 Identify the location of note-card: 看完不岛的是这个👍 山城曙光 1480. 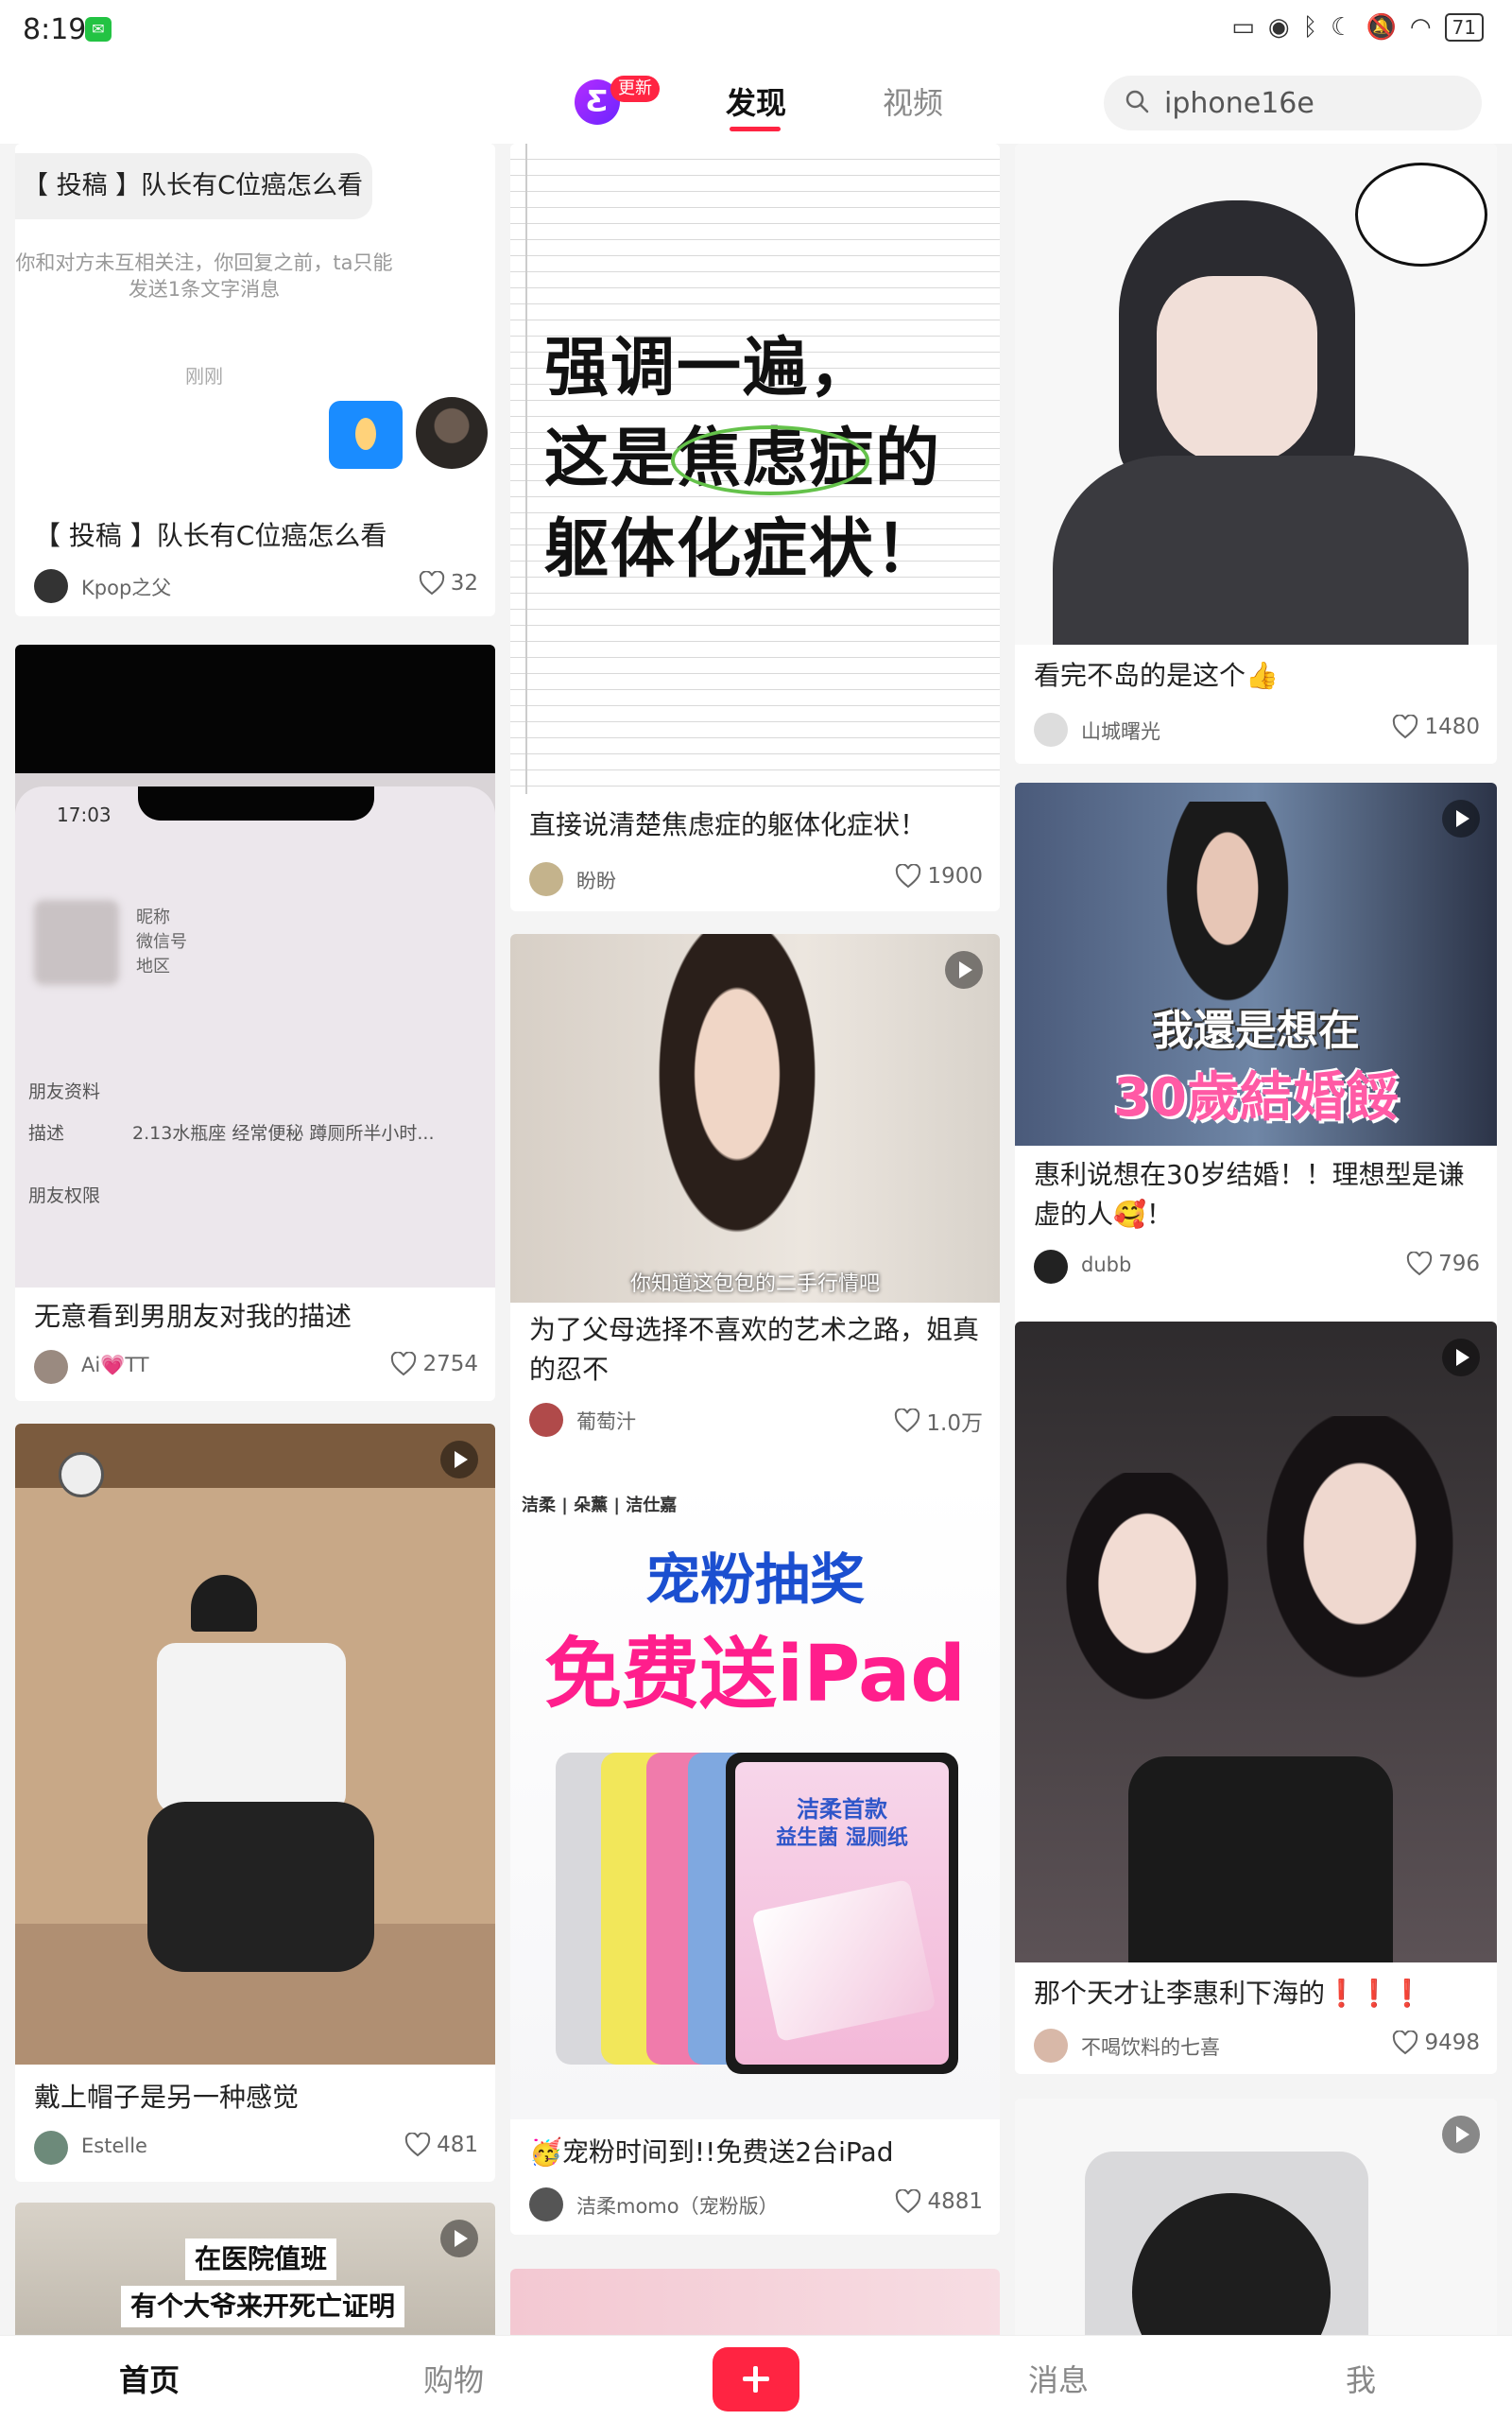
(1256, 454).